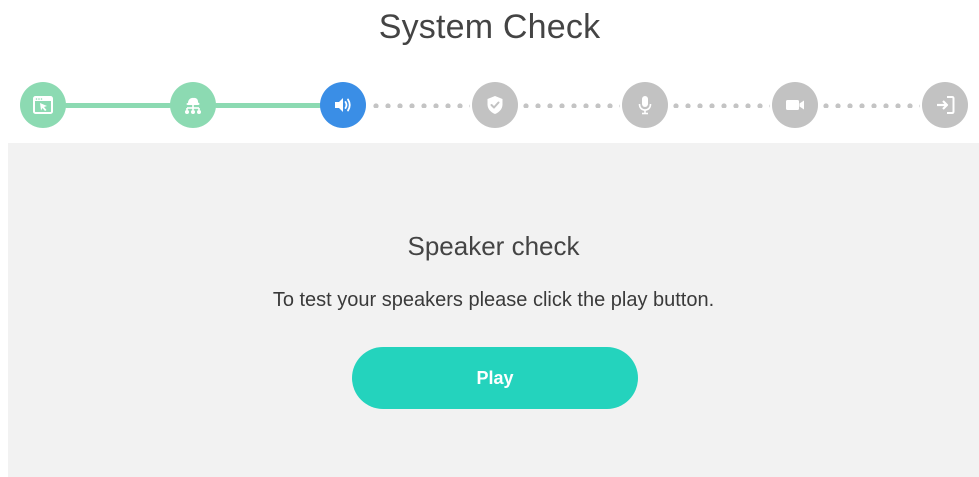  I want to click on network-icon, so click(193, 105).